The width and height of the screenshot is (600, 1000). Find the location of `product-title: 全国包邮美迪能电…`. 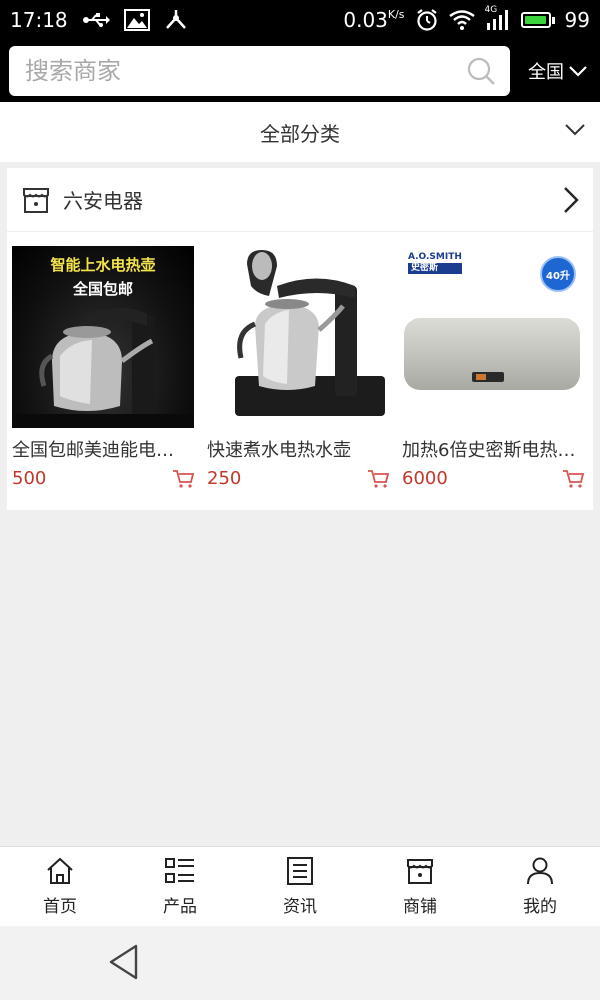

product-title: 全国包邮美迪能电… is located at coordinates (103, 449).